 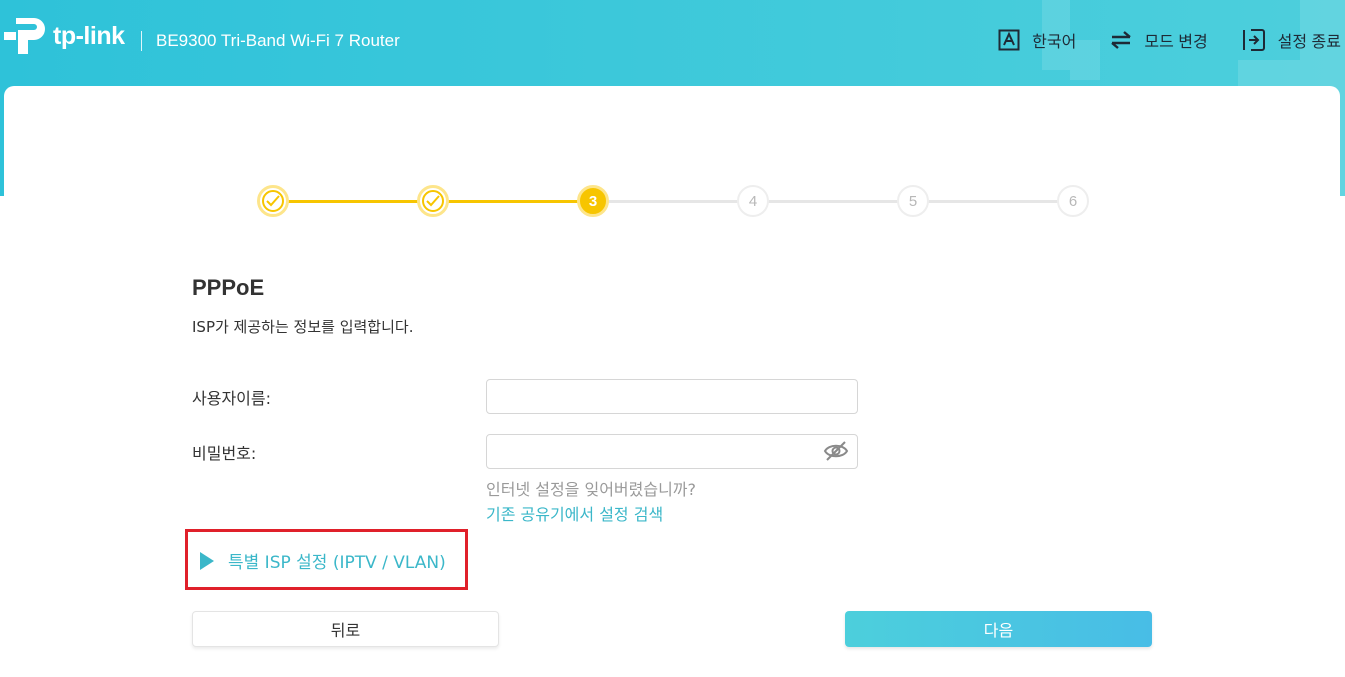 What do you see at coordinates (672, 451) in the screenshot?
I see `password-input` at bounding box center [672, 451].